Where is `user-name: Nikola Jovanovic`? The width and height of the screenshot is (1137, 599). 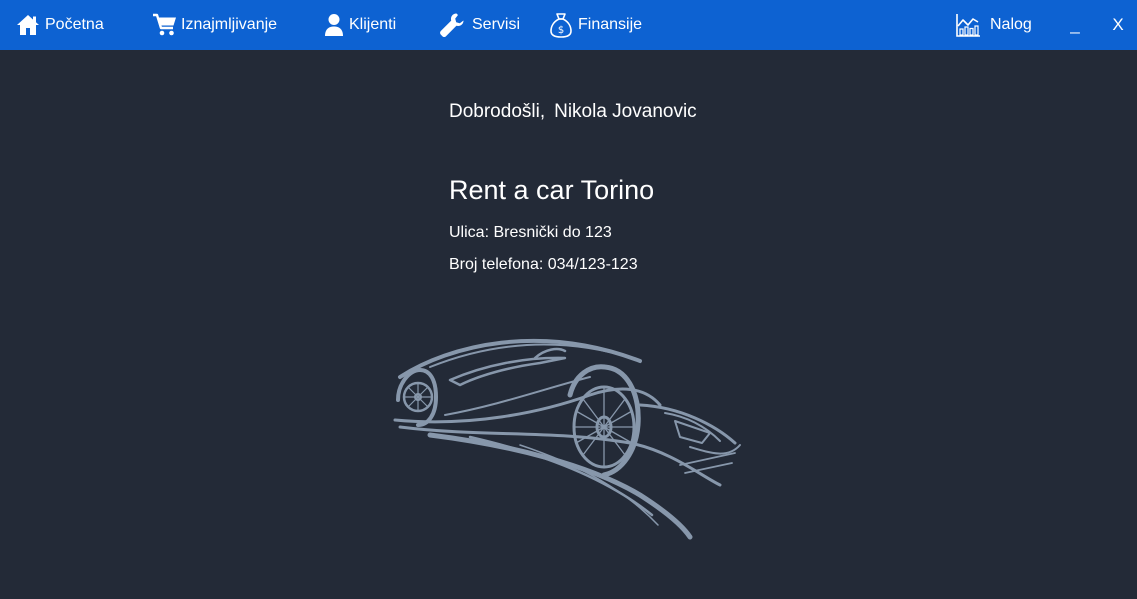
user-name: Nikola Jovanovic is located at coordinates (625, 111).